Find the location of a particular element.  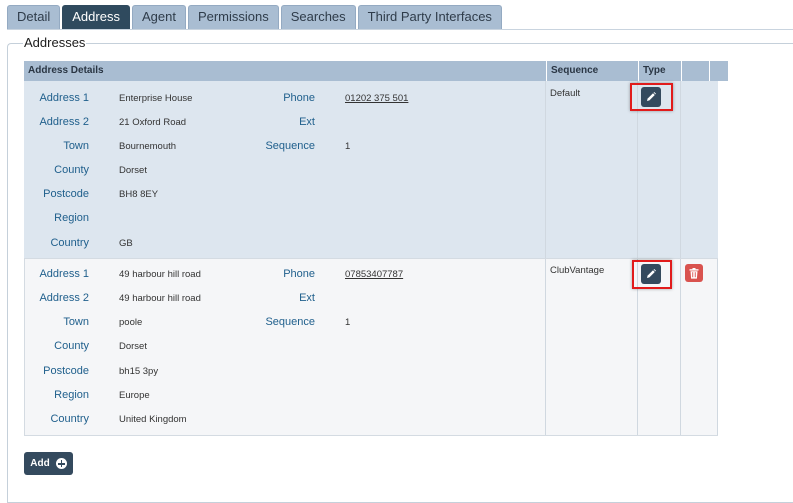

sequence-column-value: Default is located at coordinates (565, 93).